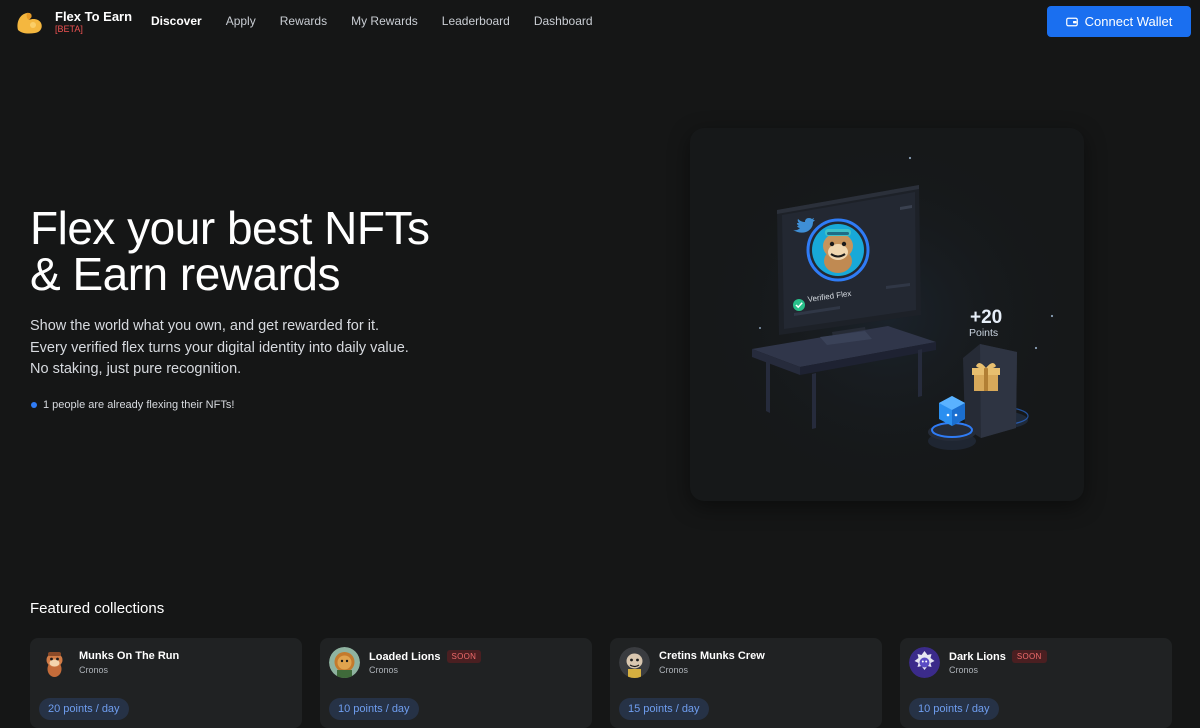  I want to click on loaded-lions-avatar, so click(344, 662).